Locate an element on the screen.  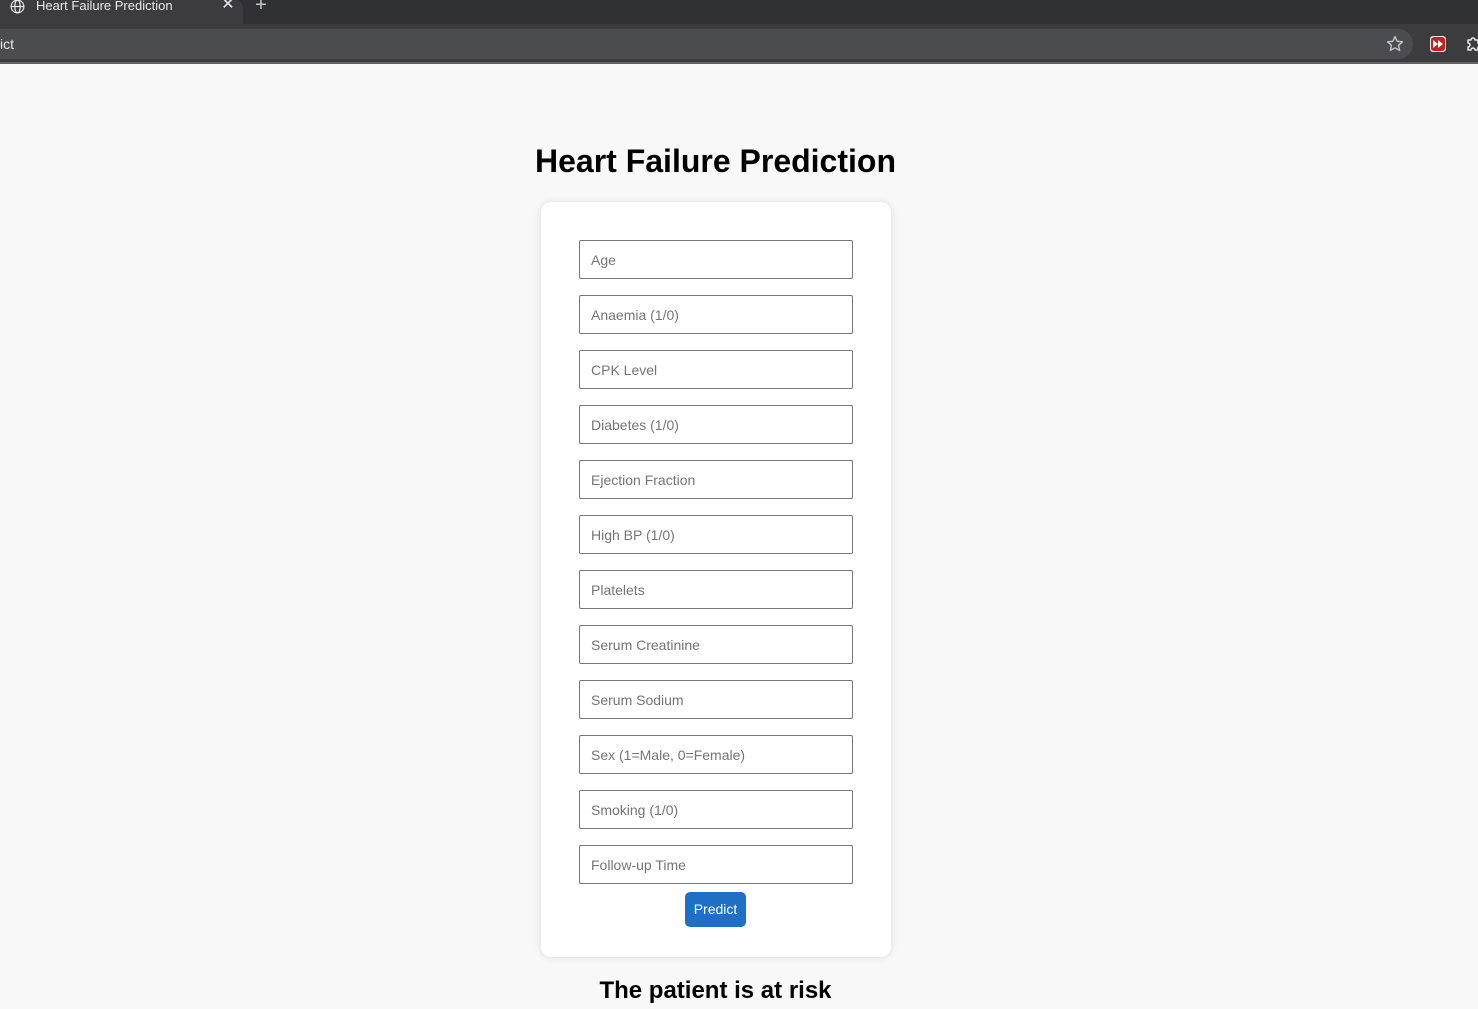
globe-icon is located at coordinates (17, 7).